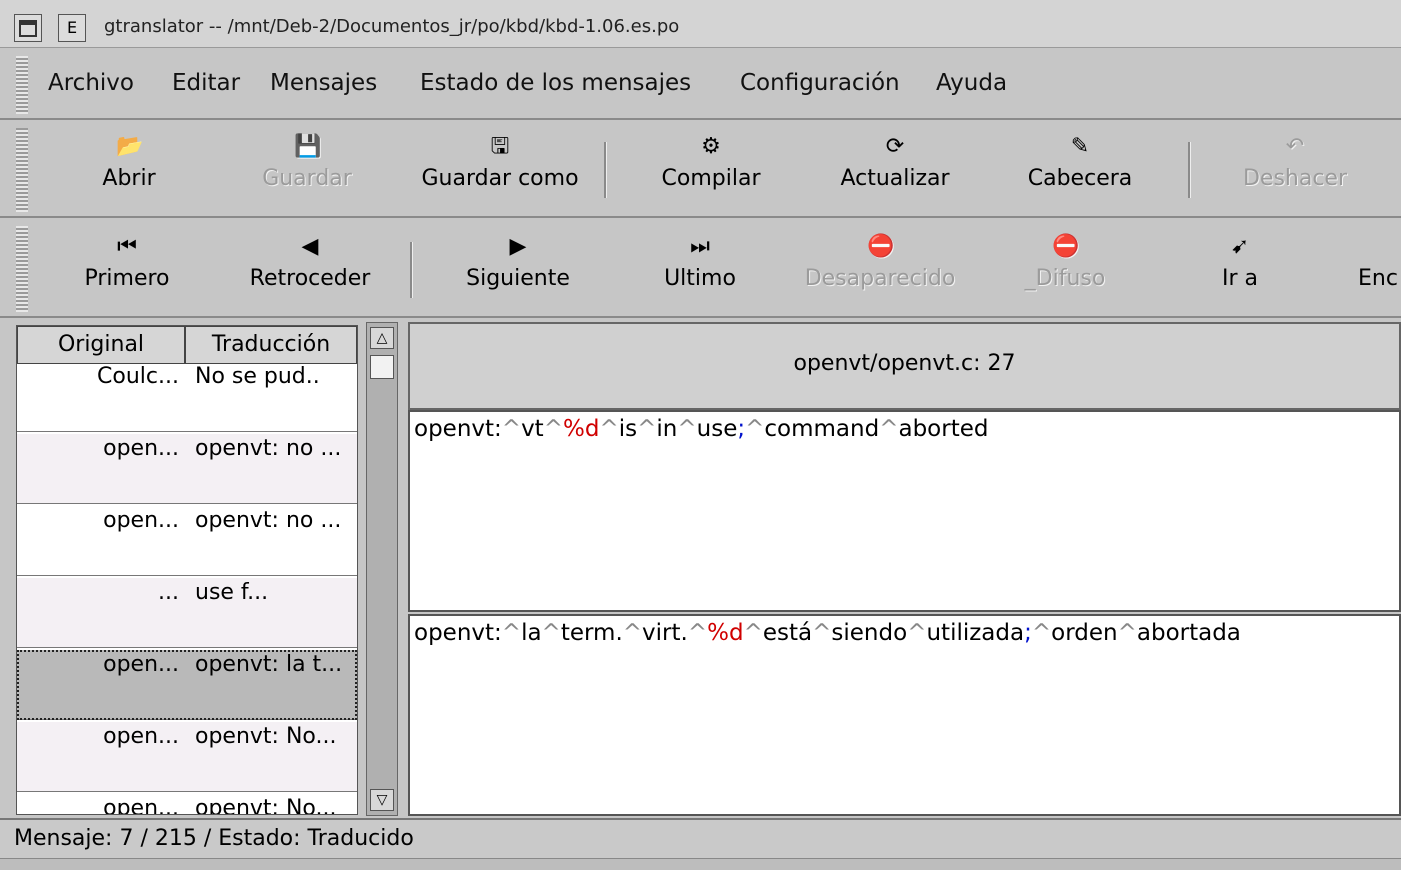  Describe the element at coordinates (1295, 178) in the screenshot. I see `toolbar-button-label: Deshacer` at that location.